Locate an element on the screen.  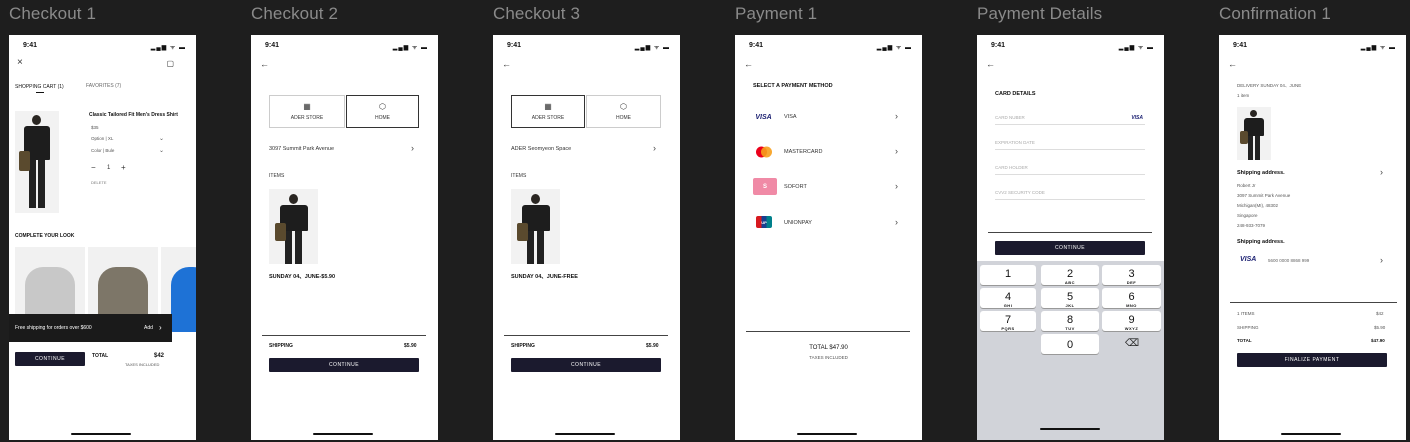
card-holder-field: CARD HOLDER is located at coordinates (1070, 170).